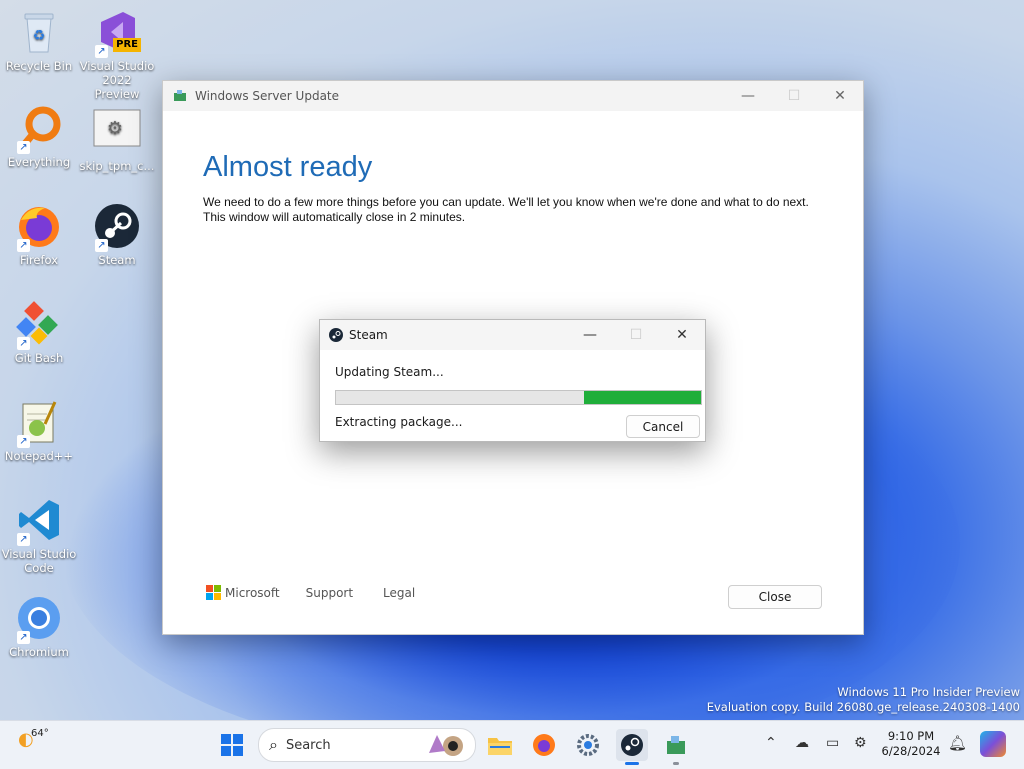  I want to click on desktop-icon-everything: ↗ Everything, so click(39, 136).